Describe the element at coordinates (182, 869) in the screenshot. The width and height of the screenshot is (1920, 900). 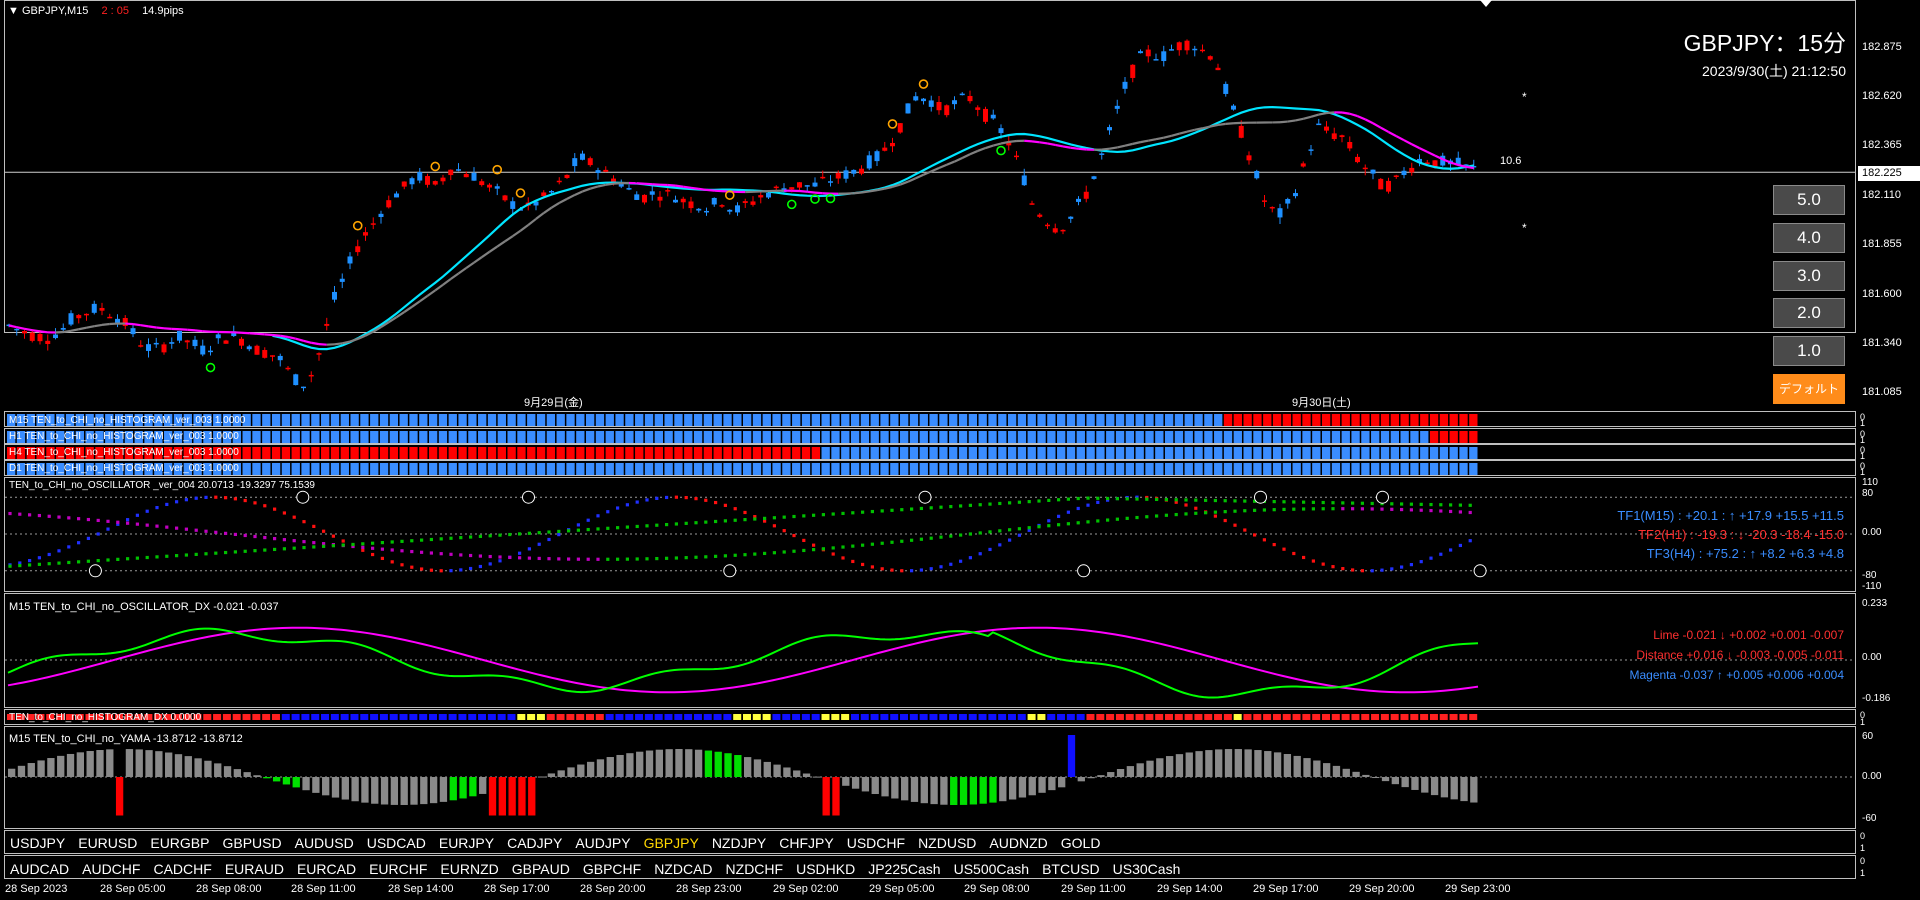
I see `symbol-cadchf: CADCHF` at that location.